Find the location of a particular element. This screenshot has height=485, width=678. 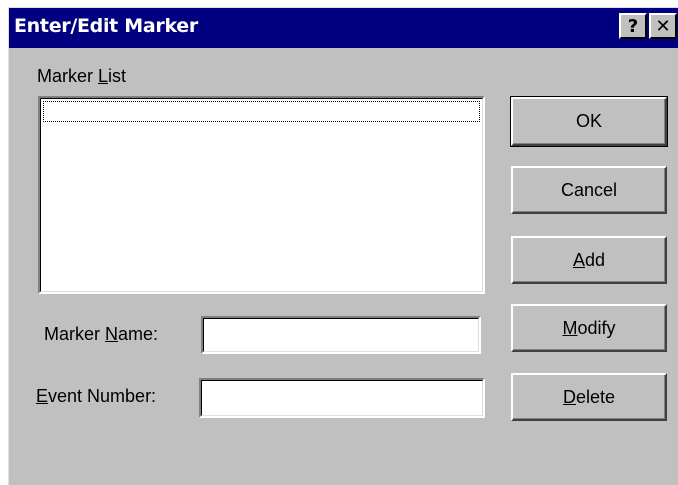

marker-list-label: Marker List is located at coordinates (82, 76).